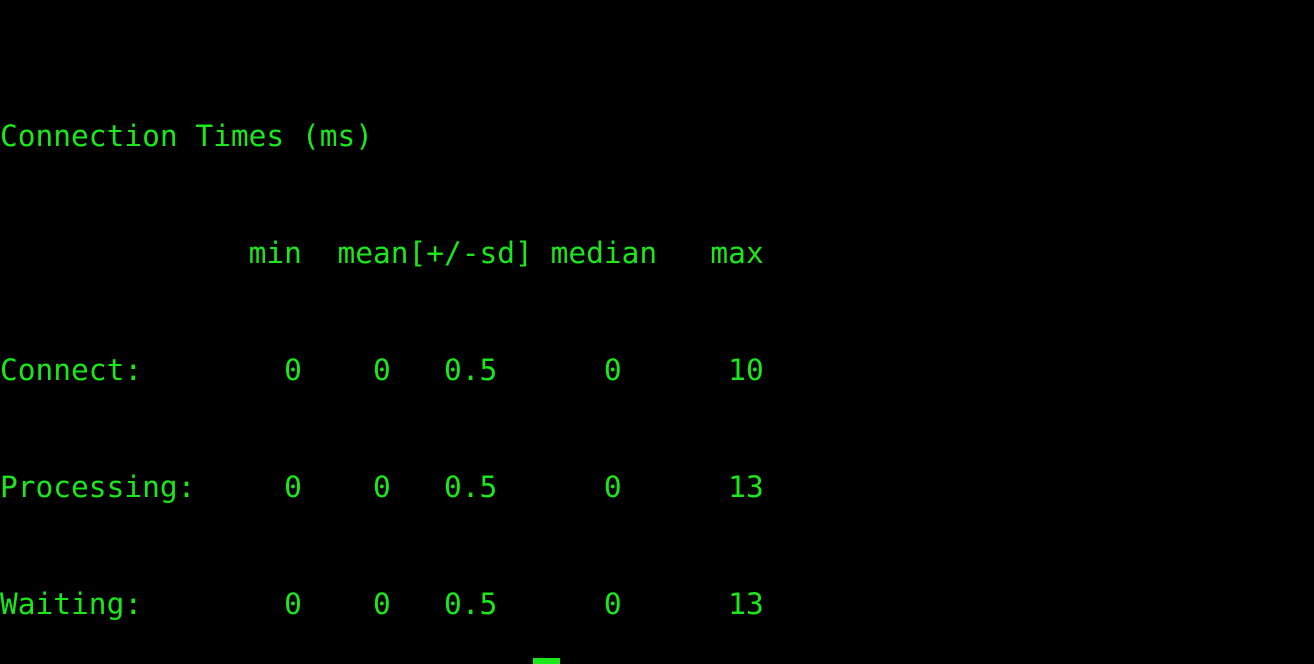 The height and width of the screenshot is (664, 1314). Describe the element at coordinates (382, 604) in the screenshot. I see `terminal-line-waiting-row: Waiting: 0 0 0.5 0 13` at that location.